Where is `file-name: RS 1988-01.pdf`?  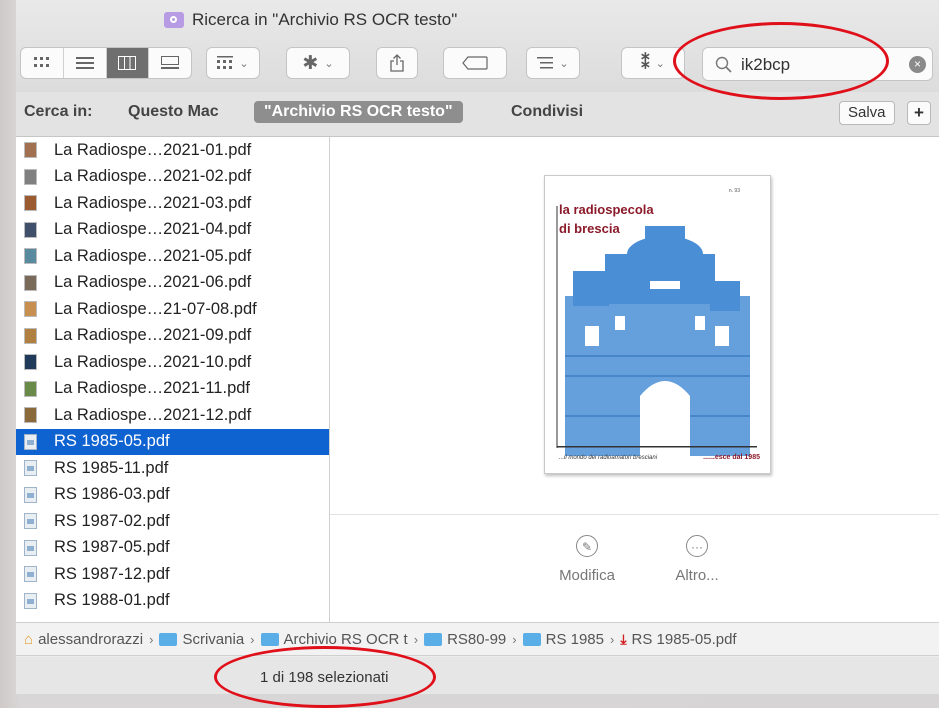
file-name: RS 1988-01.pdf is located at coordinates (112, 600).